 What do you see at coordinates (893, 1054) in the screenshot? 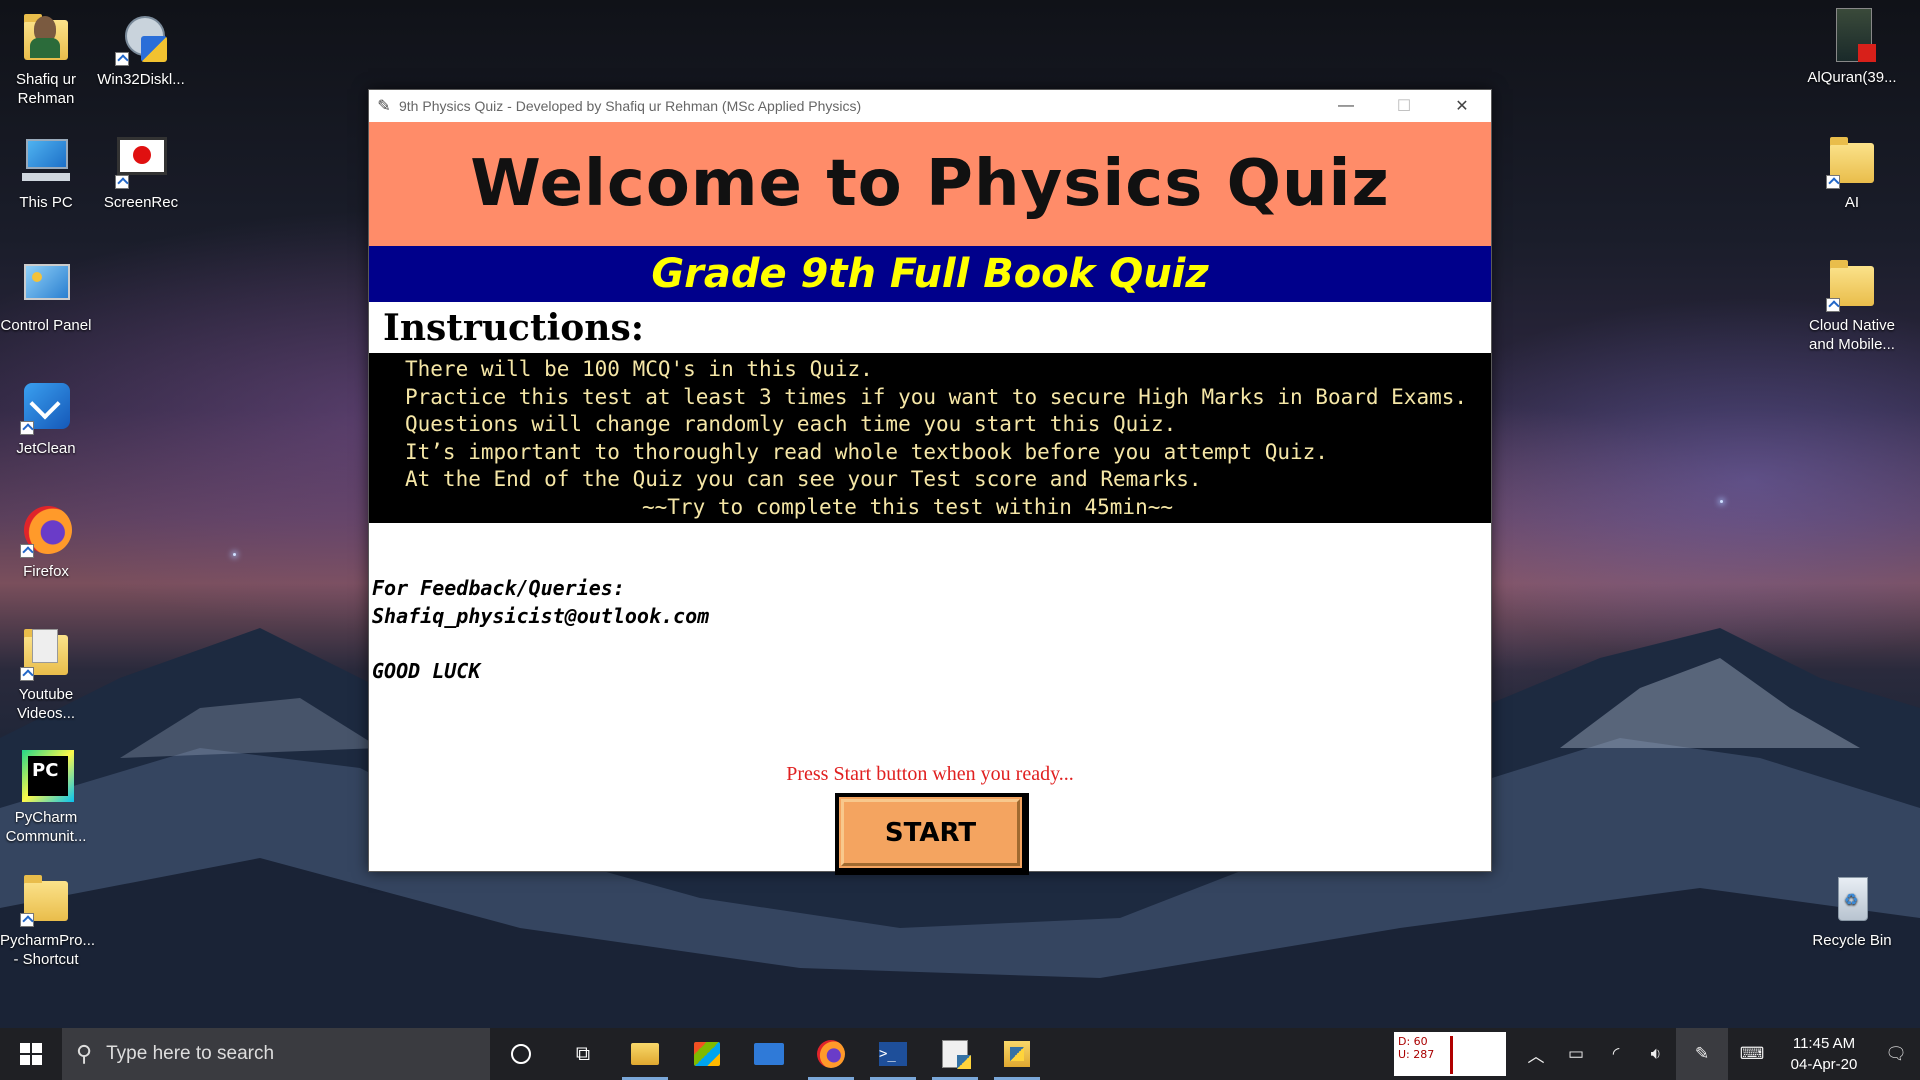
I see `taskbar-powershell: >_` at bounding box center [893, 1054].